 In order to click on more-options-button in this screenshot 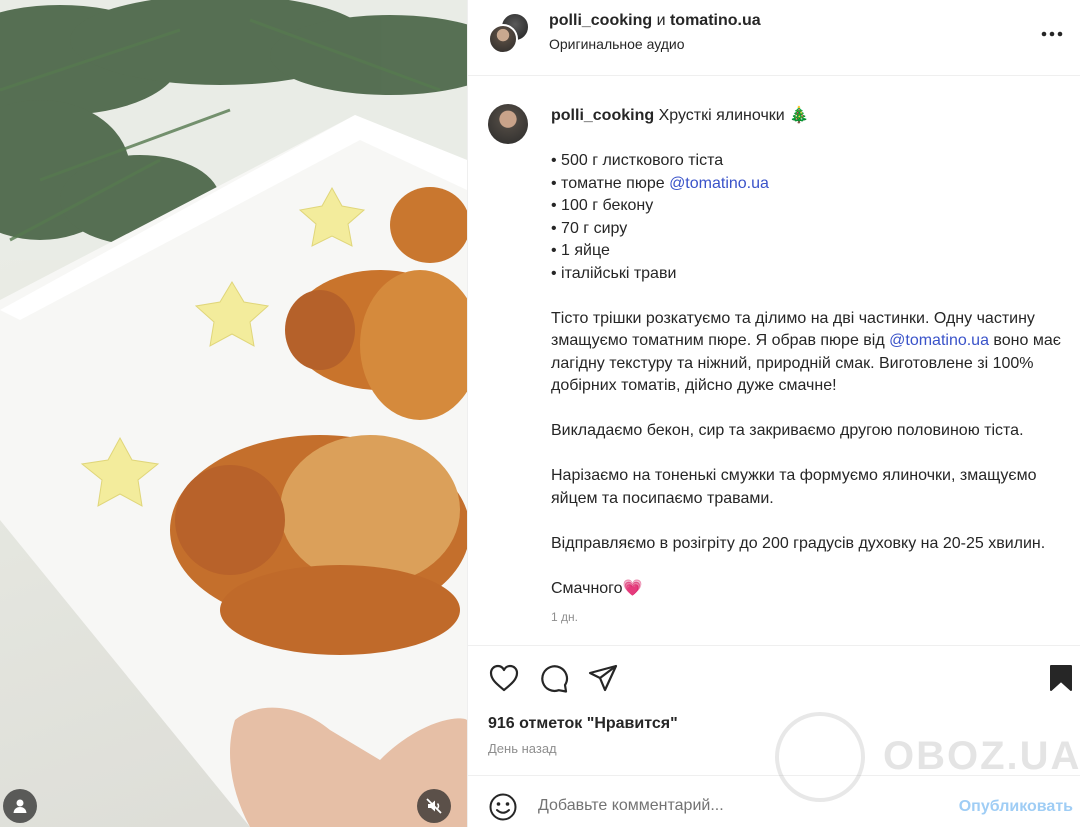, I will do `click(1052, 34)`.